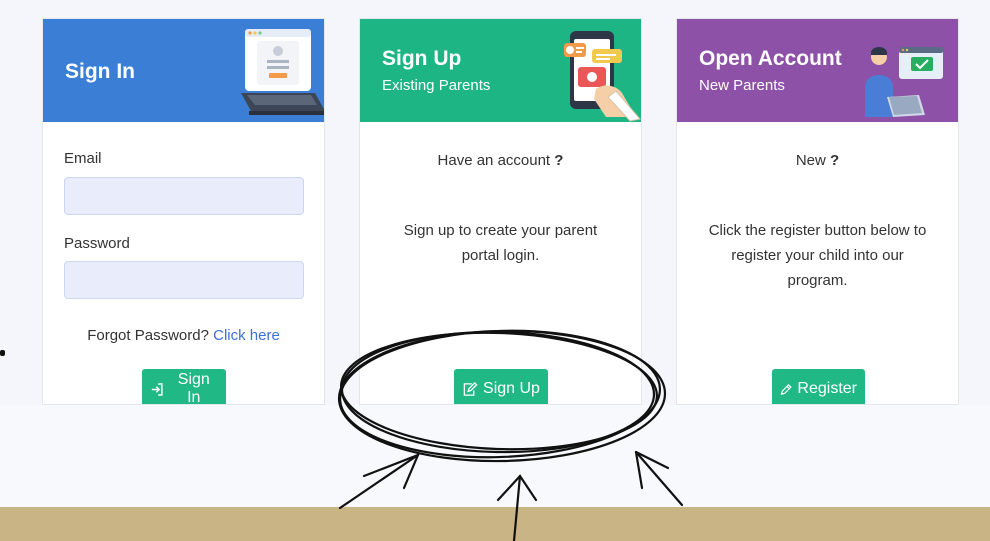 The image size is (990, 541). I want to click on open-account-question-text: New, so click(810, 160).